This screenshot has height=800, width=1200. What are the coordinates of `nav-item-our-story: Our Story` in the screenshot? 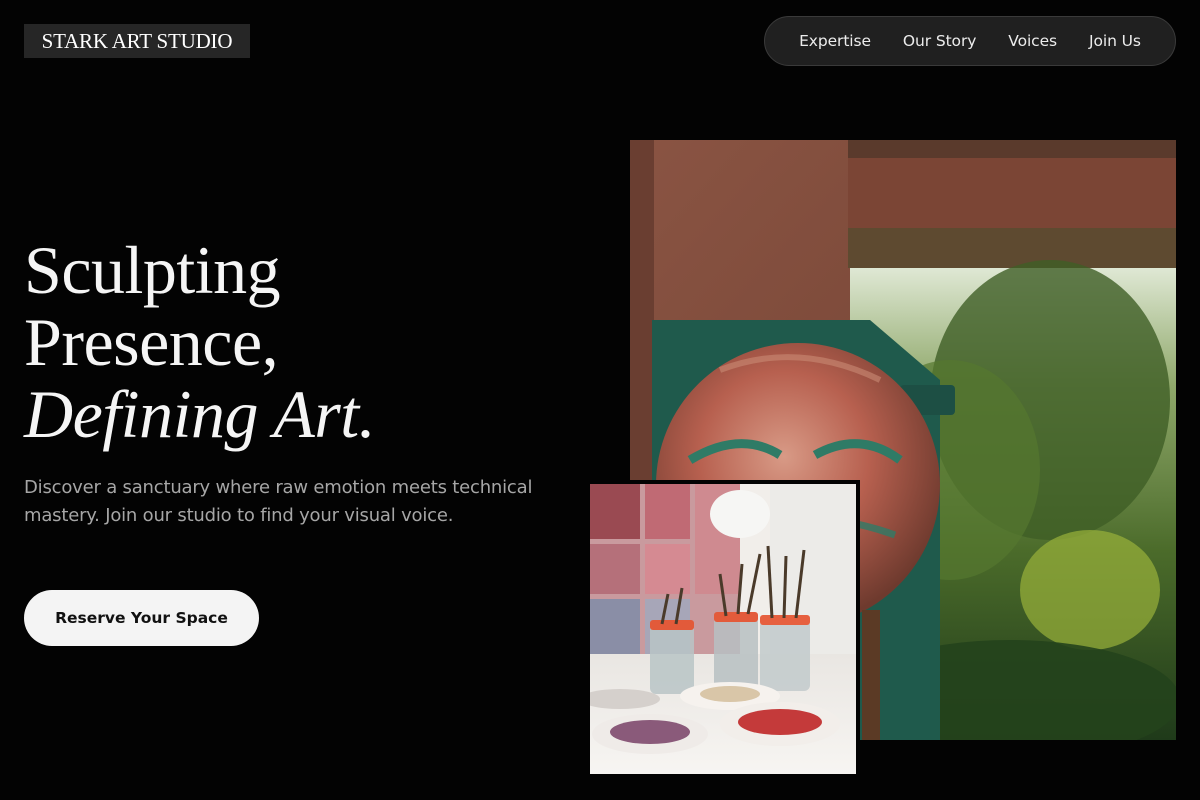 It's located at (939, 41).